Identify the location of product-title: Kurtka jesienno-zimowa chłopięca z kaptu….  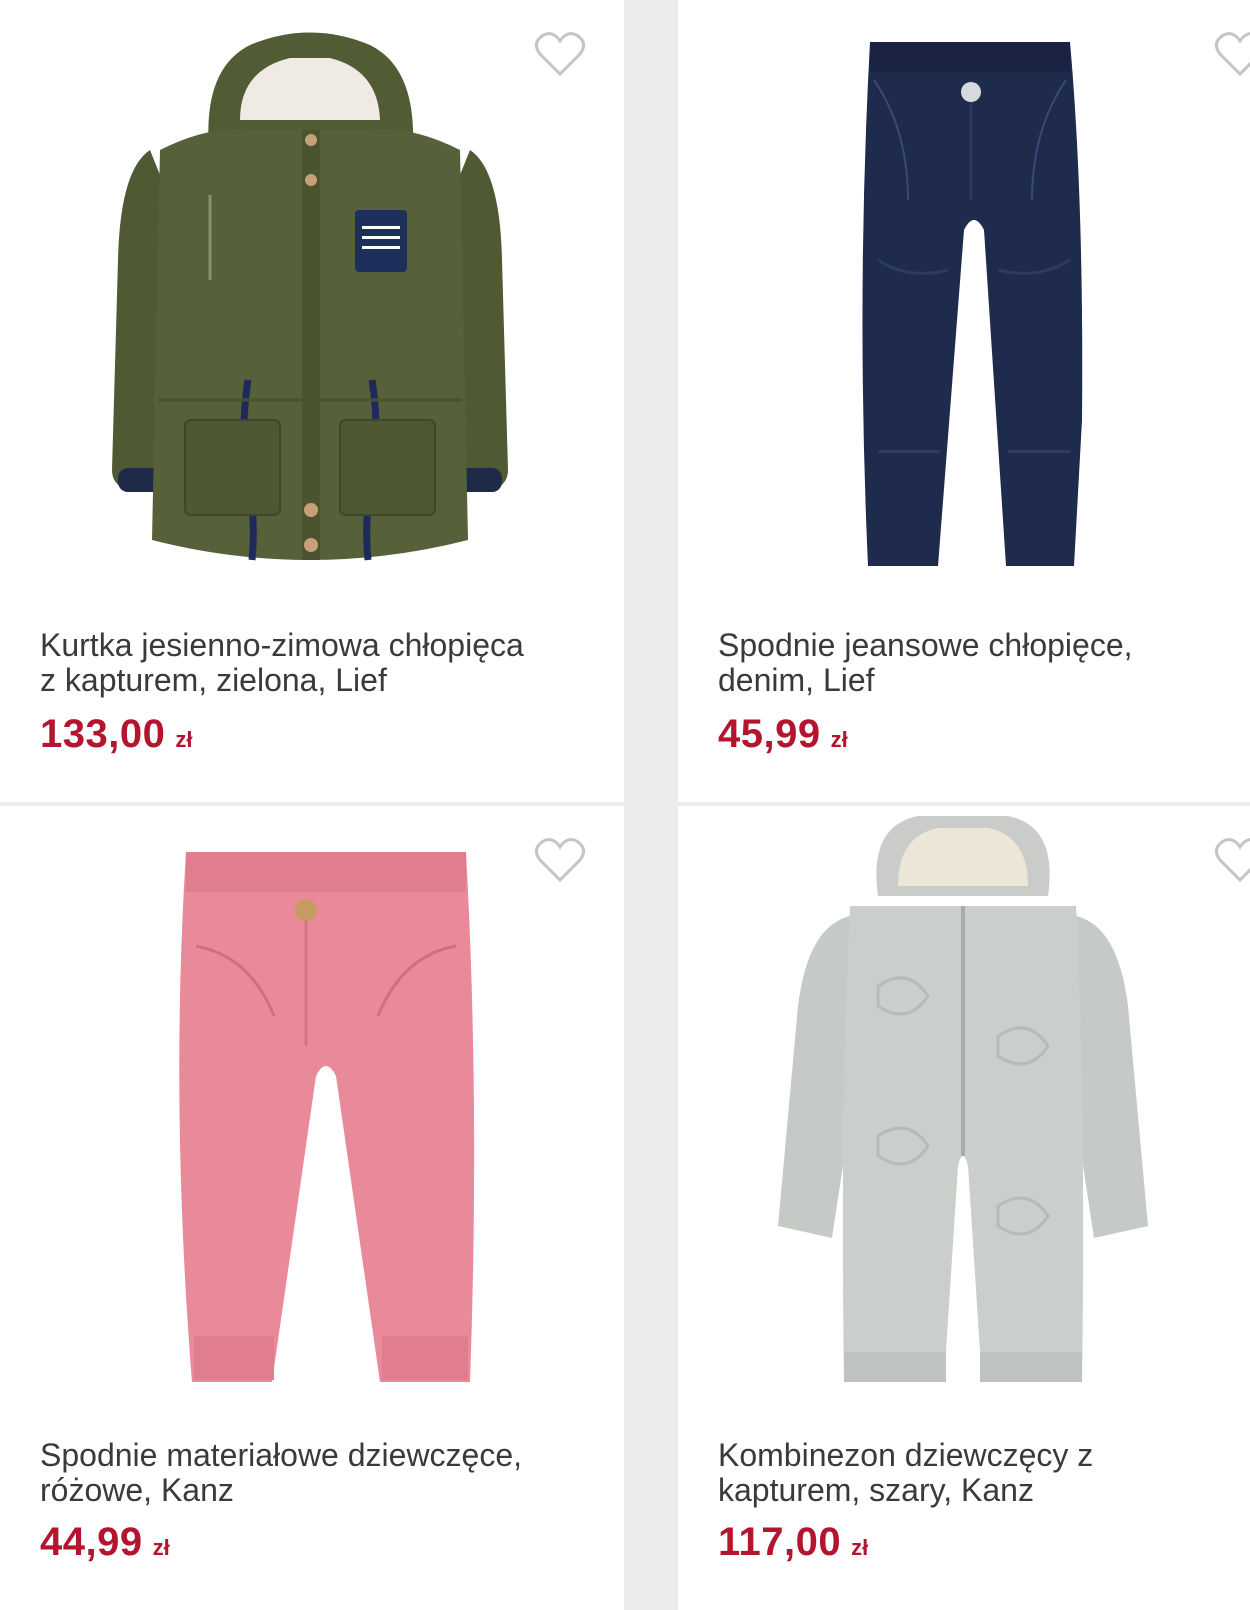
(310, 663).